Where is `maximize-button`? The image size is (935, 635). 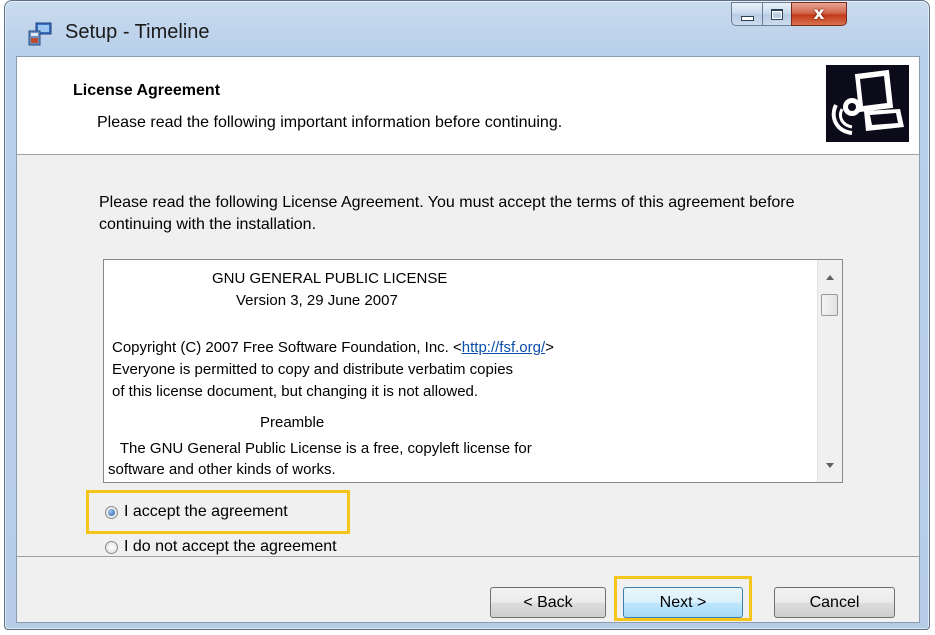
maximize-button is located at coordinates (777, 14).